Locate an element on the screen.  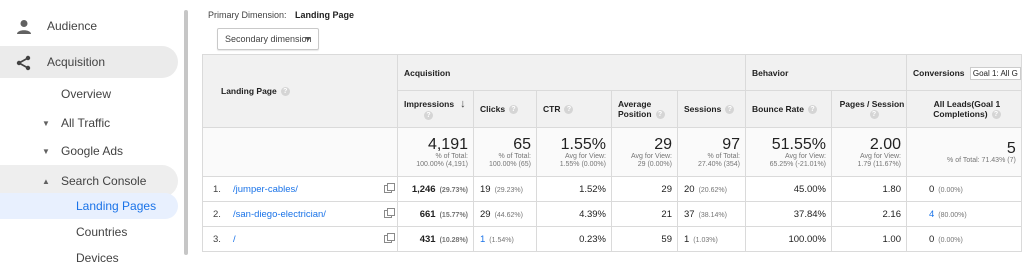
goal-select: Goal 1: All G is located at coordinates (995, 73).